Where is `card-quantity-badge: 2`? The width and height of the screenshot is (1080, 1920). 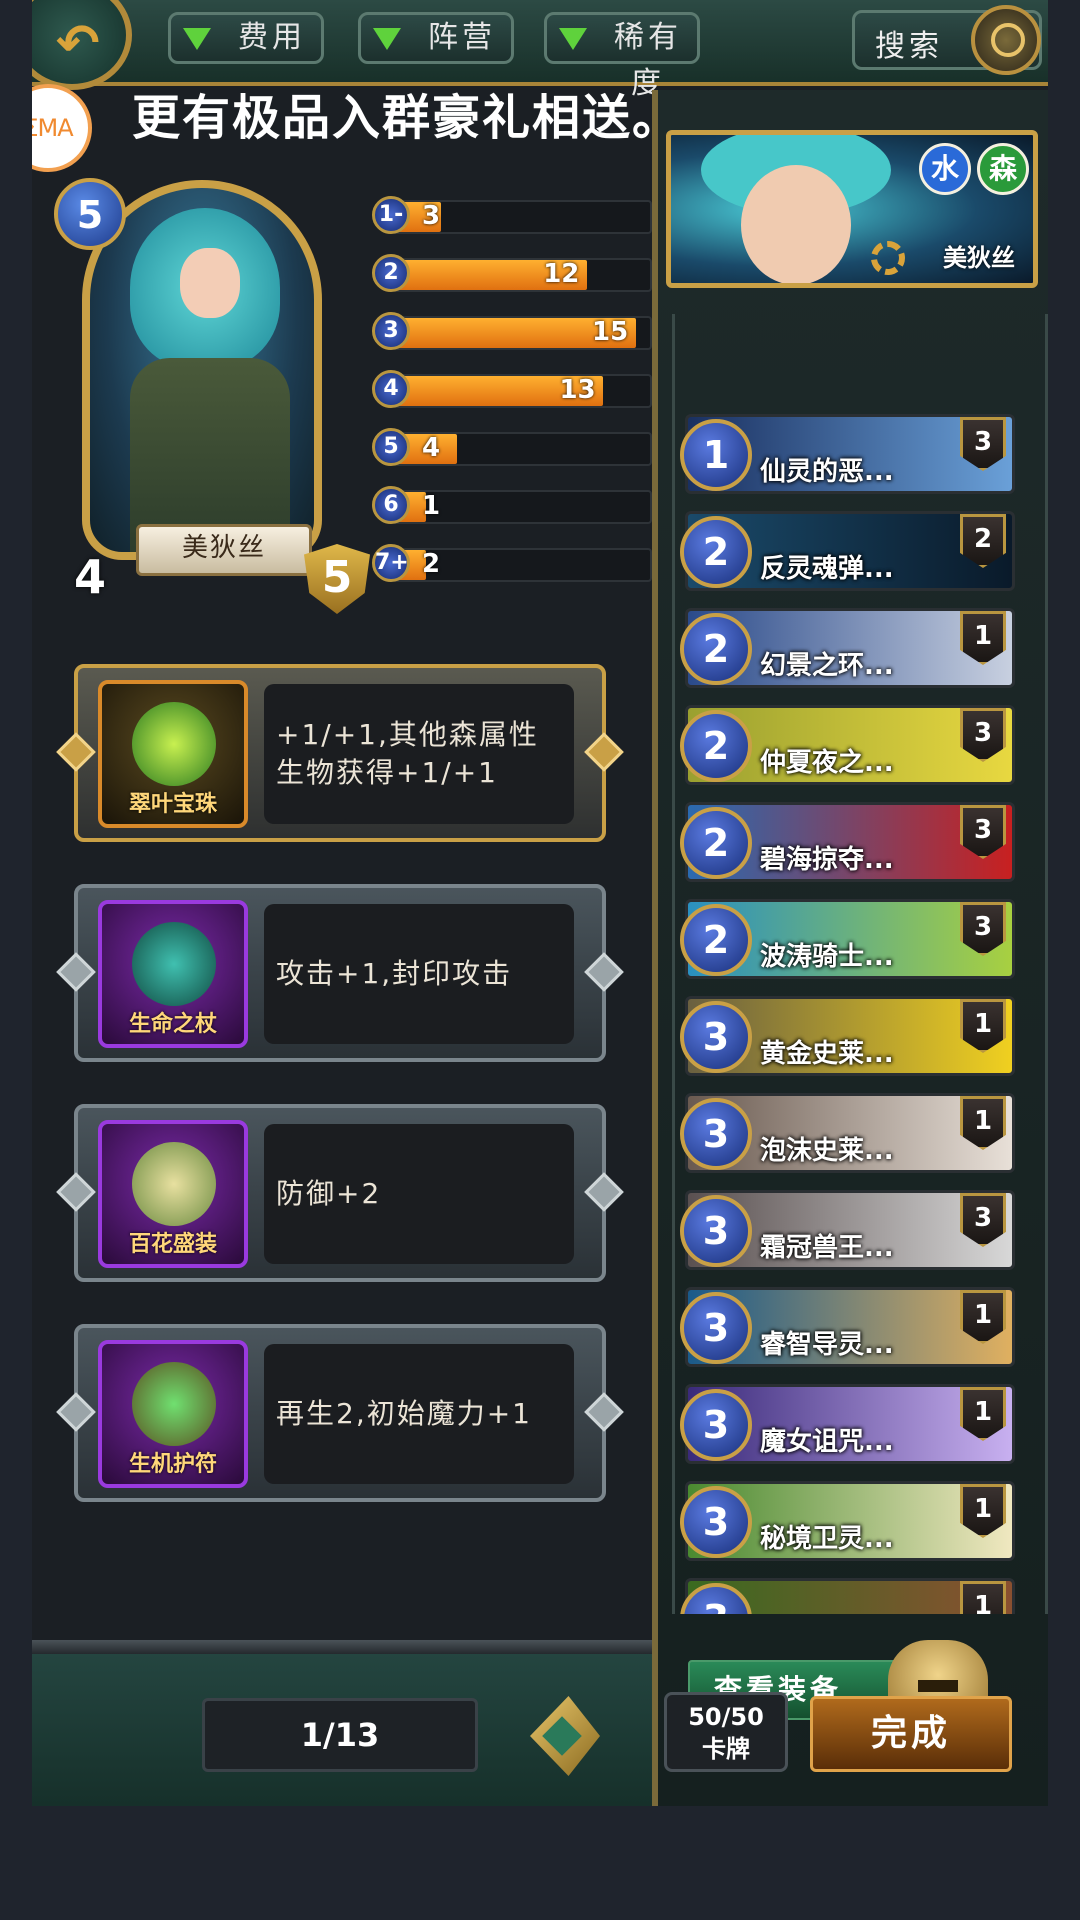 card-quantity-badge: 2 is located at coordinates (983, 541).